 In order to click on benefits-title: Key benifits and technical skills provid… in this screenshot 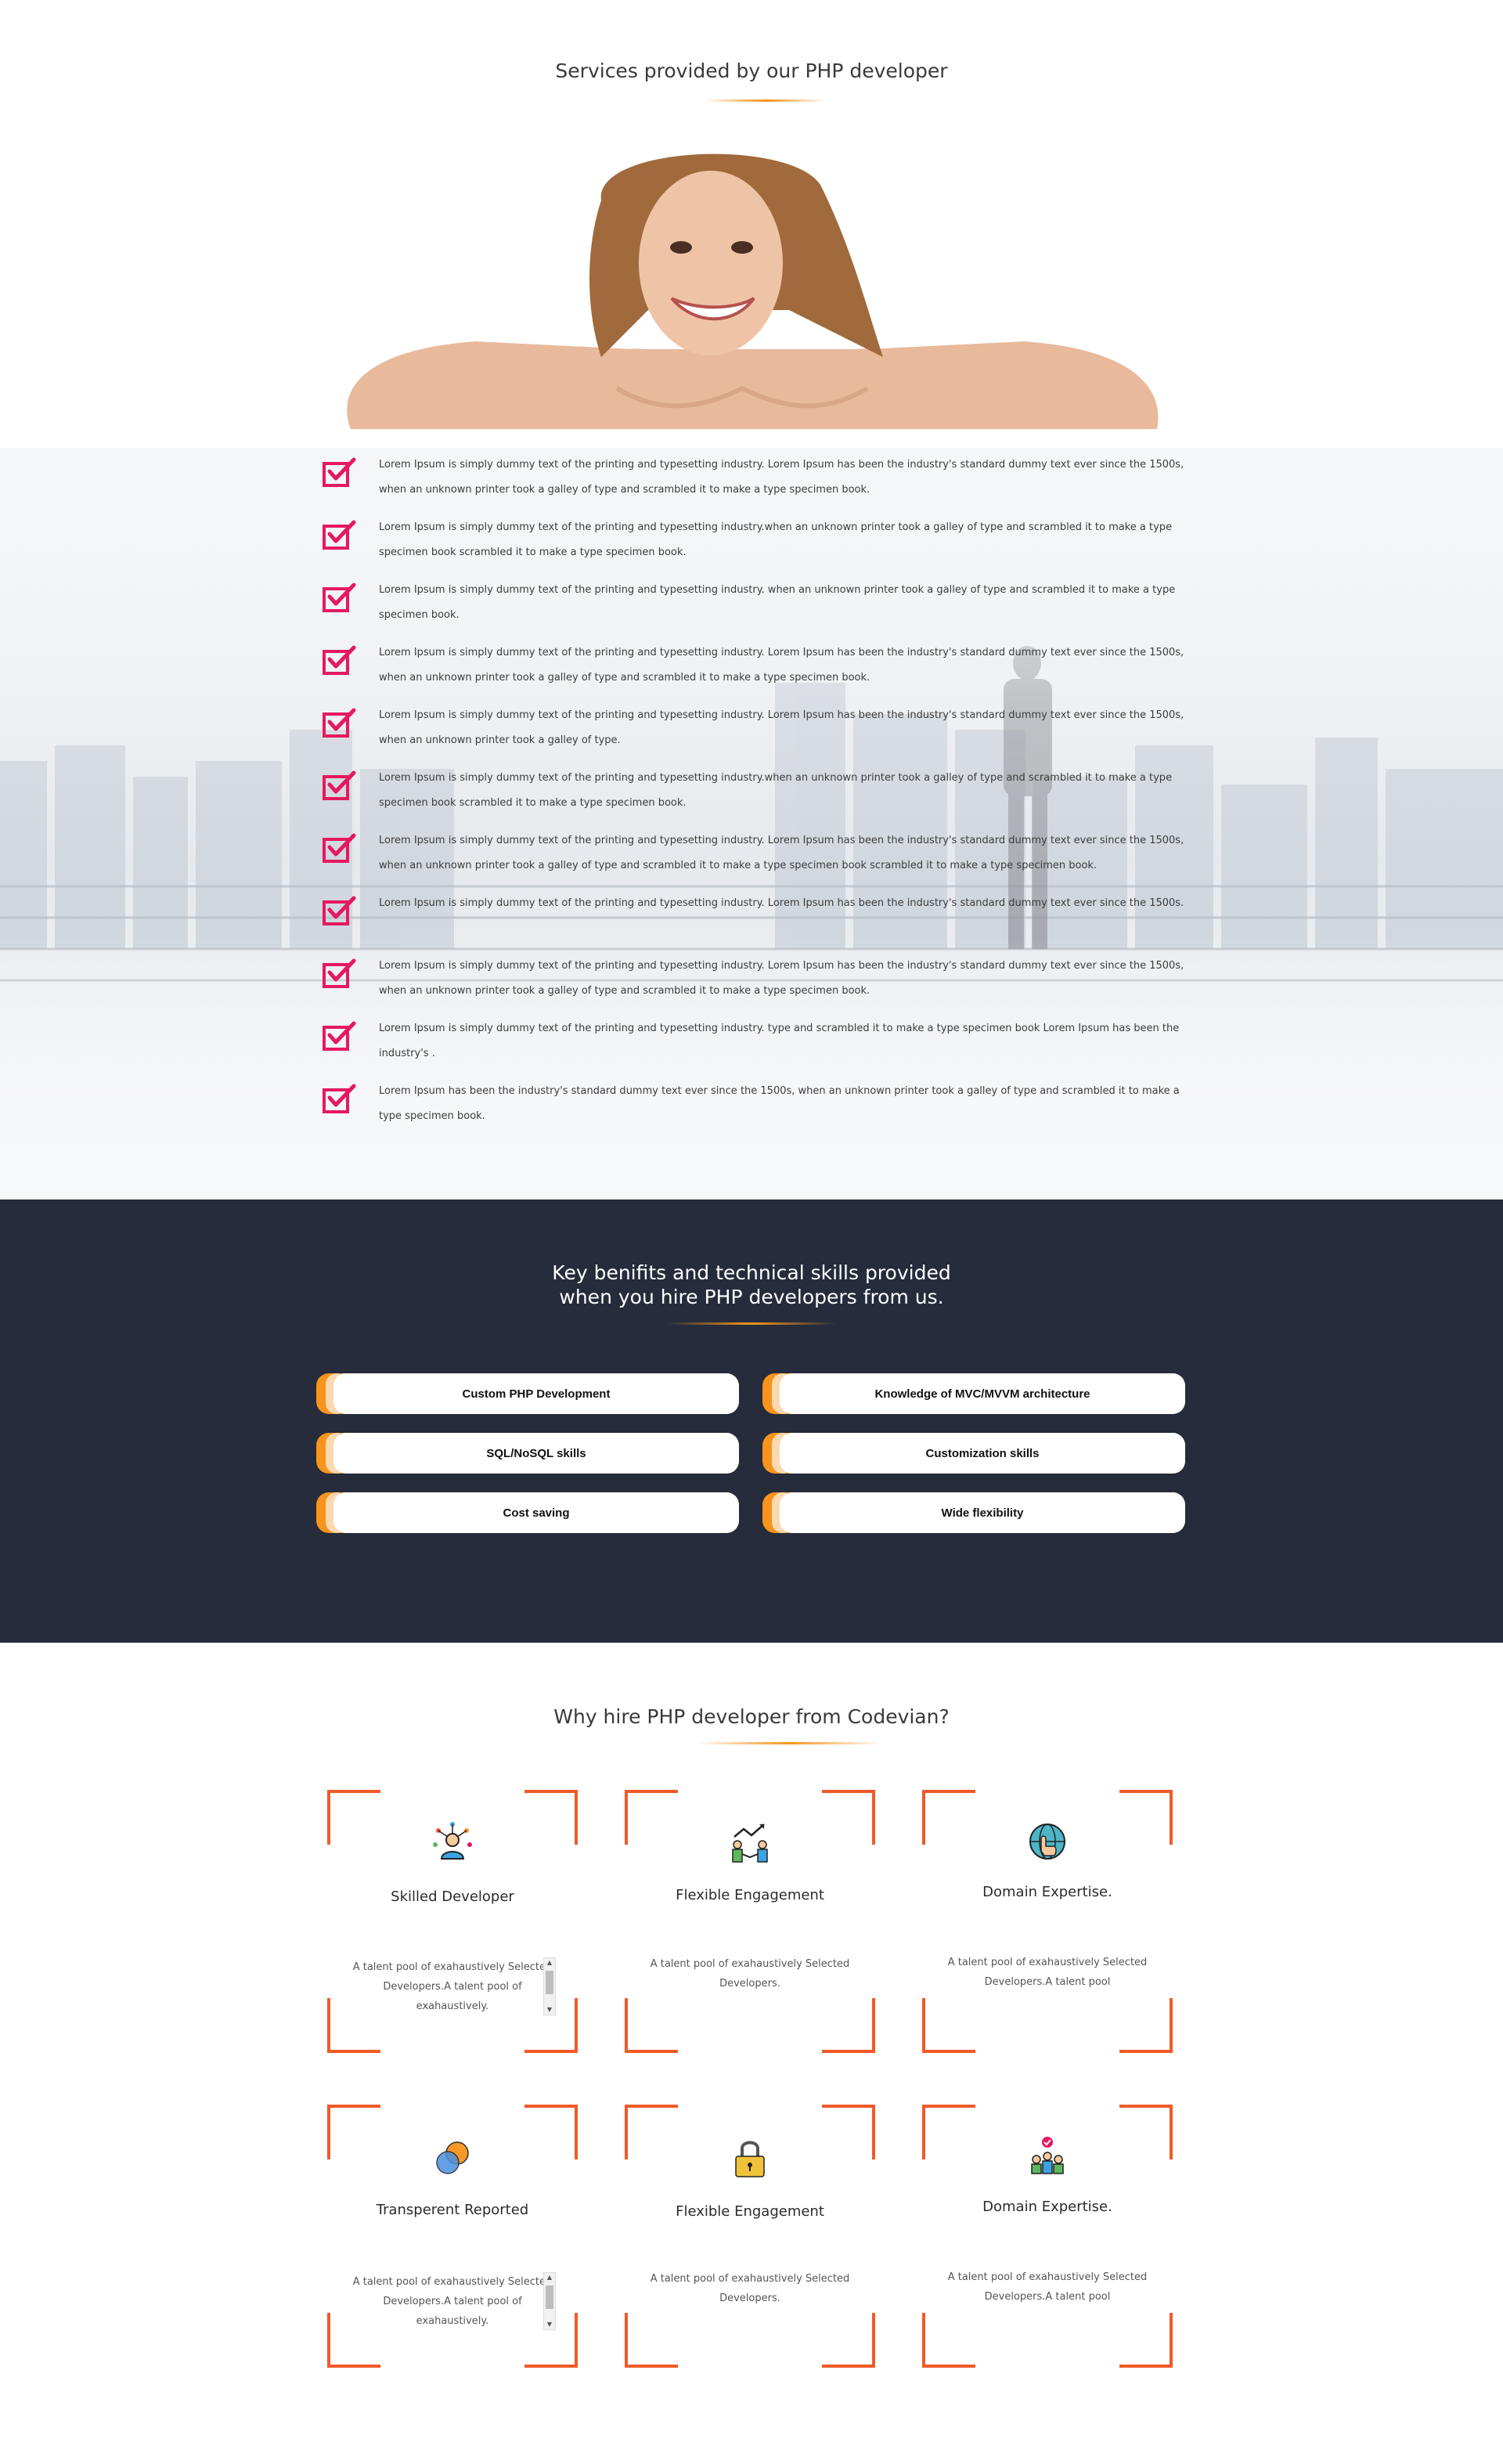, I will do `click(751, 1285)`.